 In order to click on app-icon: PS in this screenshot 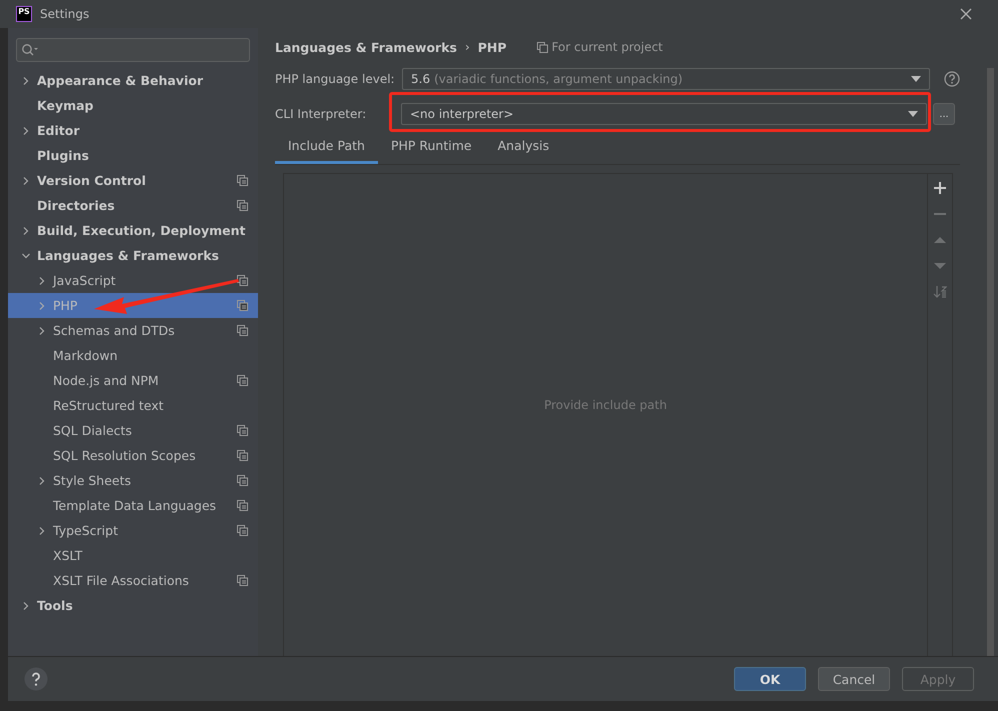, I will do `click(24, 14)`.